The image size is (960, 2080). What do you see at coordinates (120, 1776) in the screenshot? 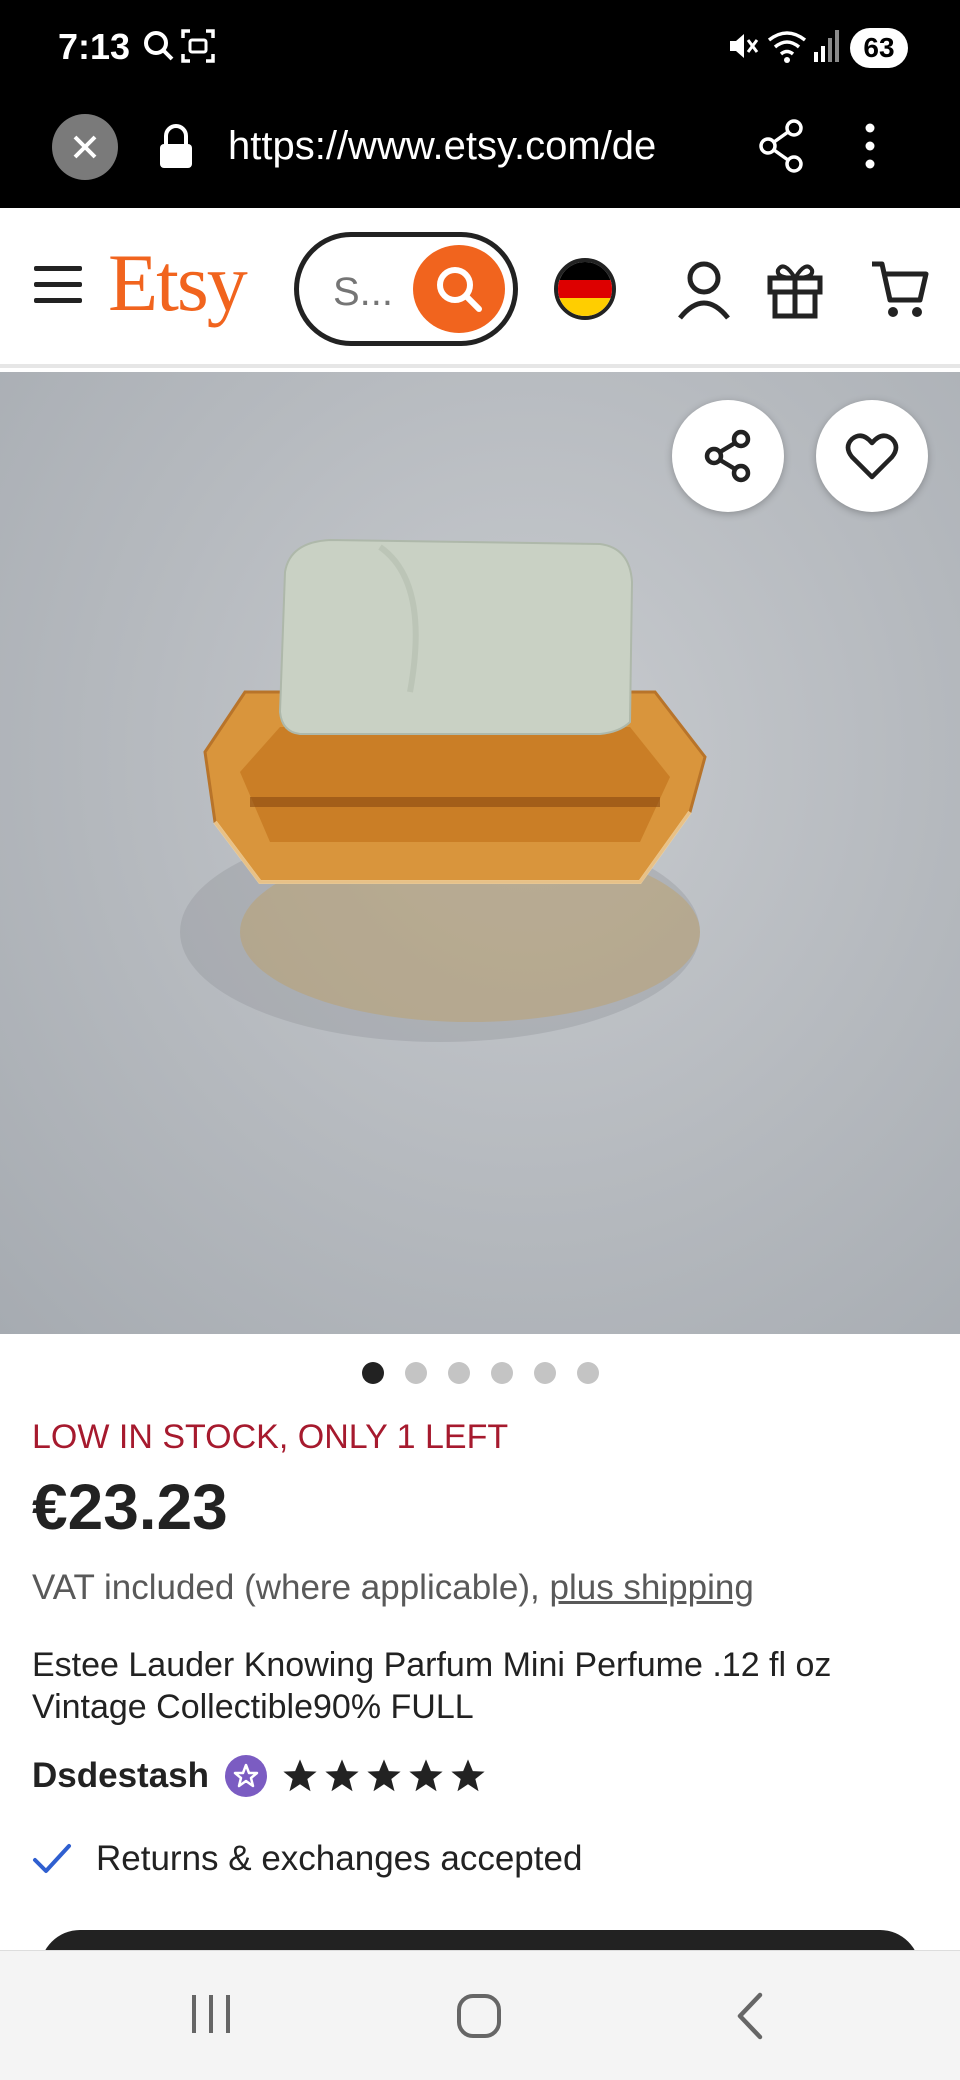
I see `shop-name: Dsdestash` at bounding box center [120, 1776].